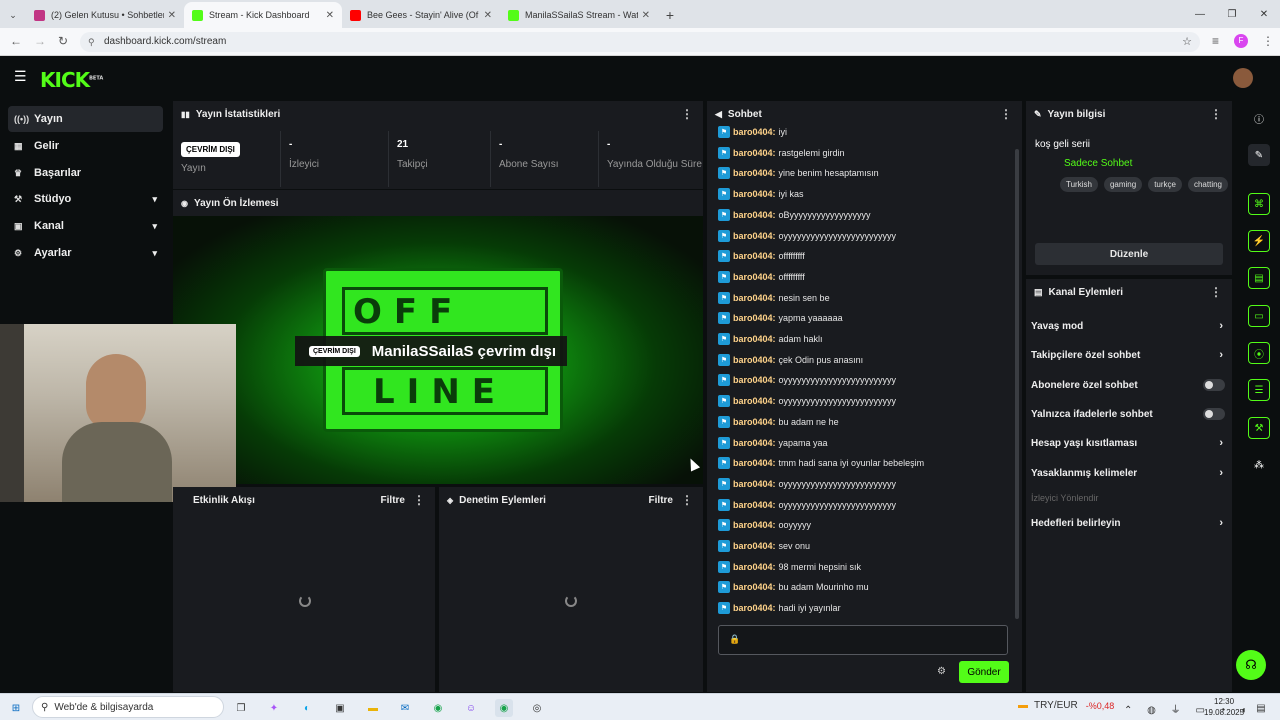 This screenshot has width=1280, height=720. What do you see at coordinates (1259, 428) in the screenshot?
I see `wrench-icon: ⚒` at bounding box center [1259, 428].